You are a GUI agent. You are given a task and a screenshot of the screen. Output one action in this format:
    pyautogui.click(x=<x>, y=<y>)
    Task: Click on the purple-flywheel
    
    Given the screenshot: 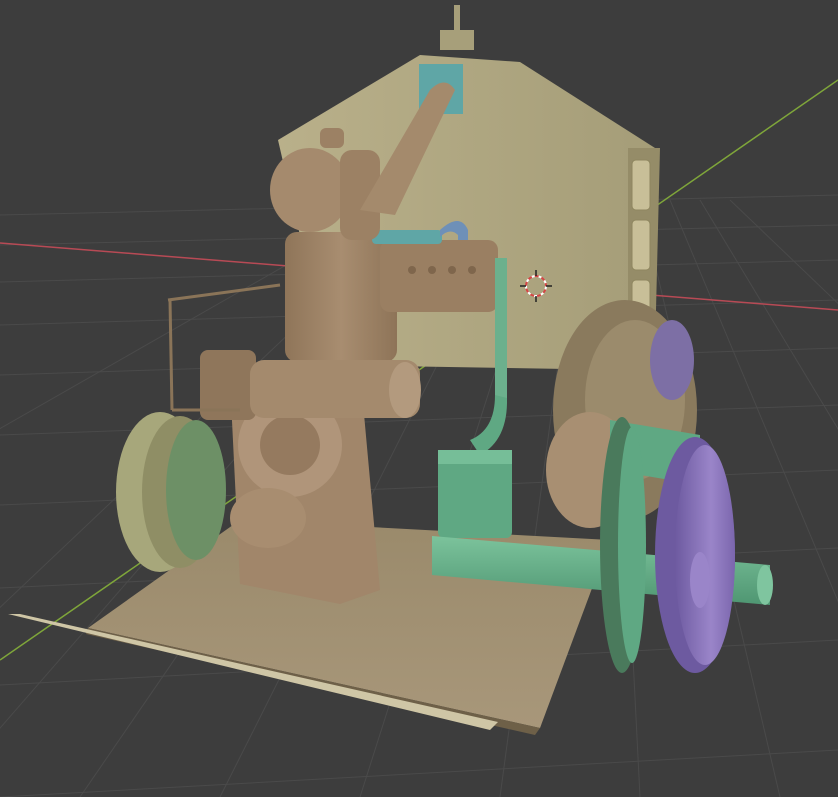 What is the action you would take?
    pyautogui.click(x=695, y=555)
    